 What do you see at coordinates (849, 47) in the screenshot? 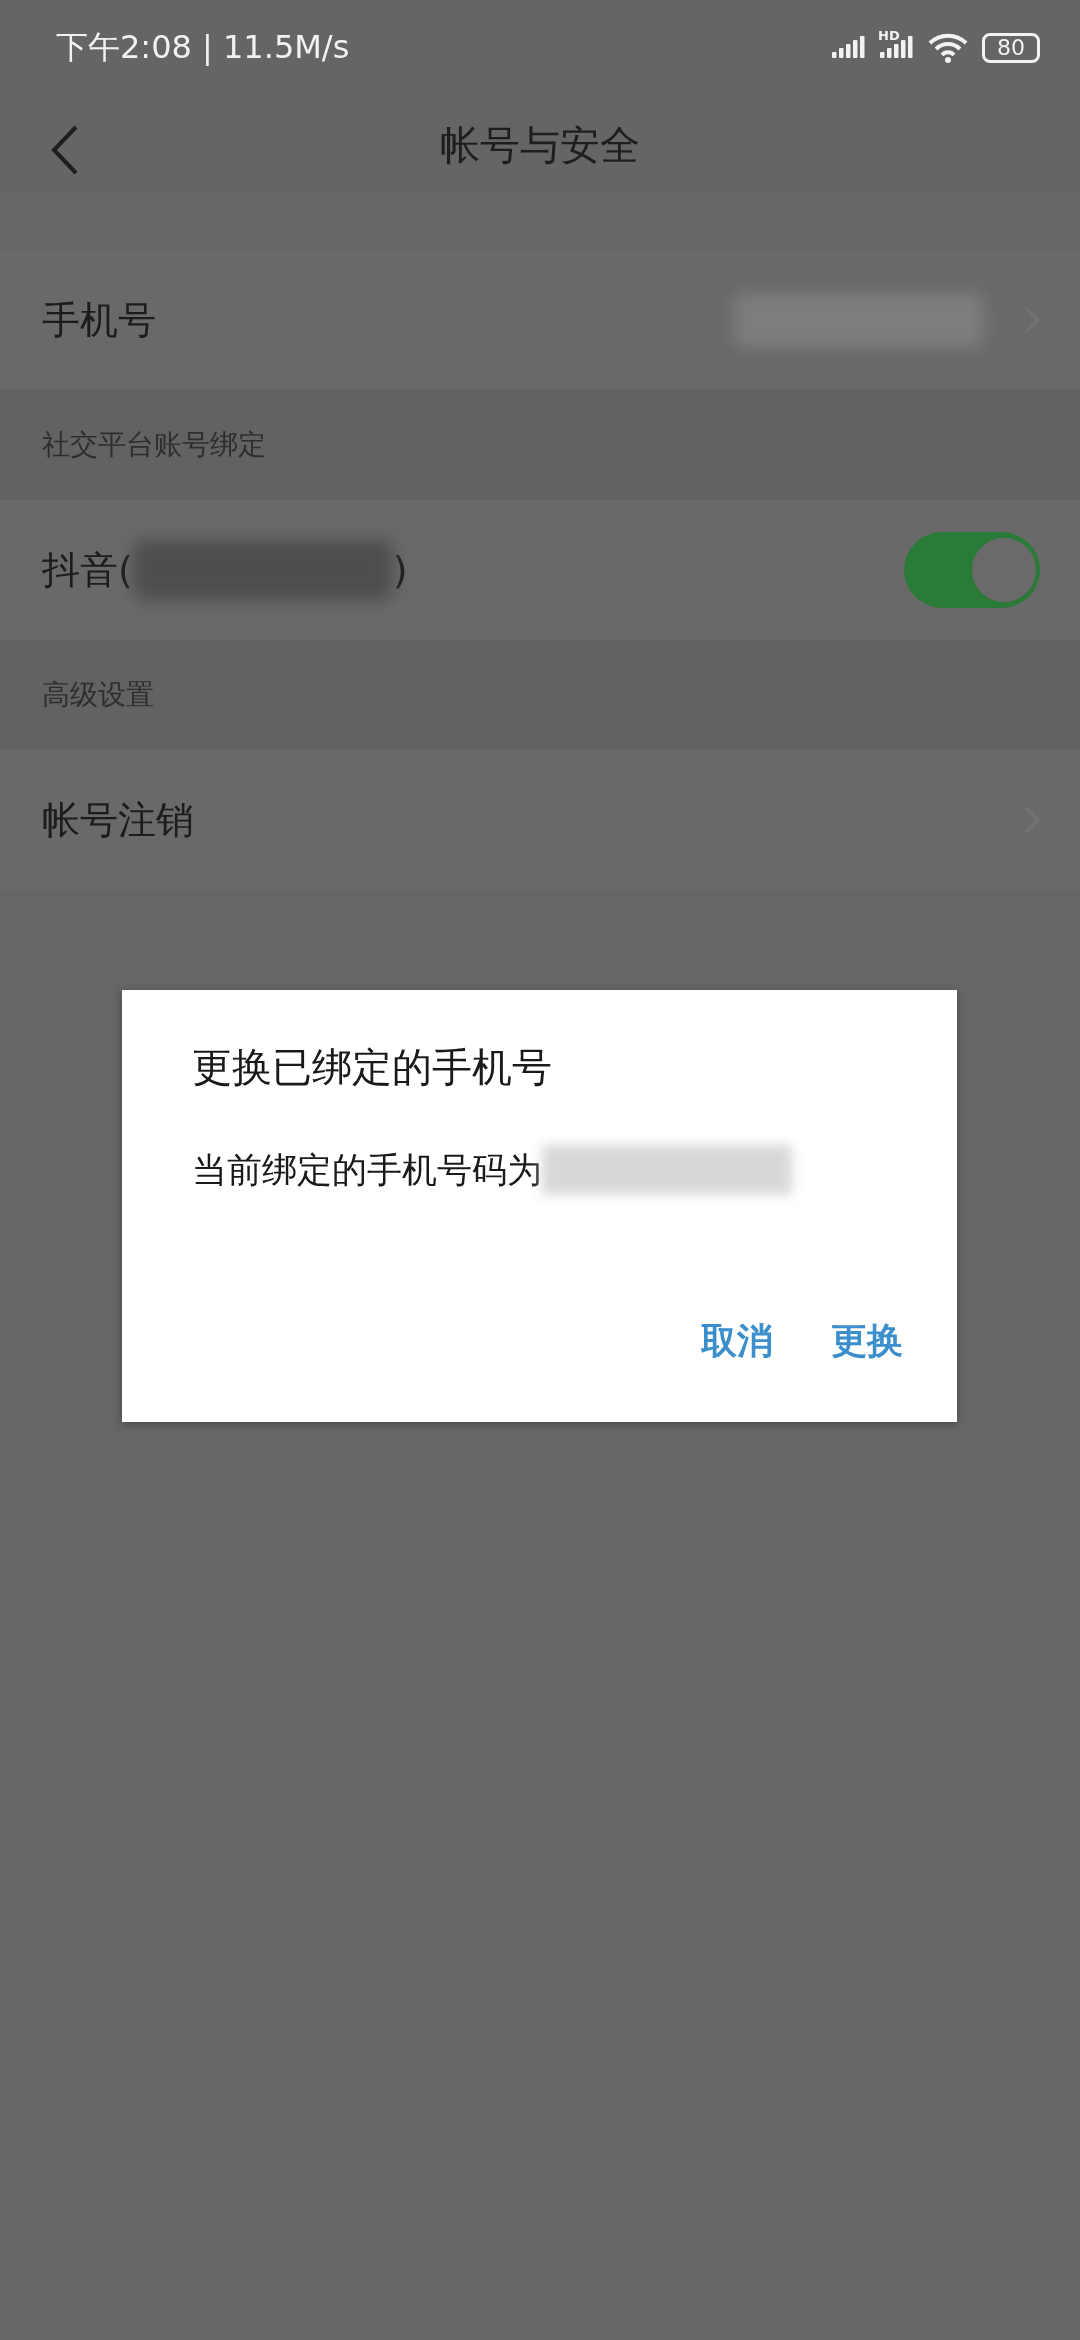
I see `signal-icon` at bounding box center [849, 47].